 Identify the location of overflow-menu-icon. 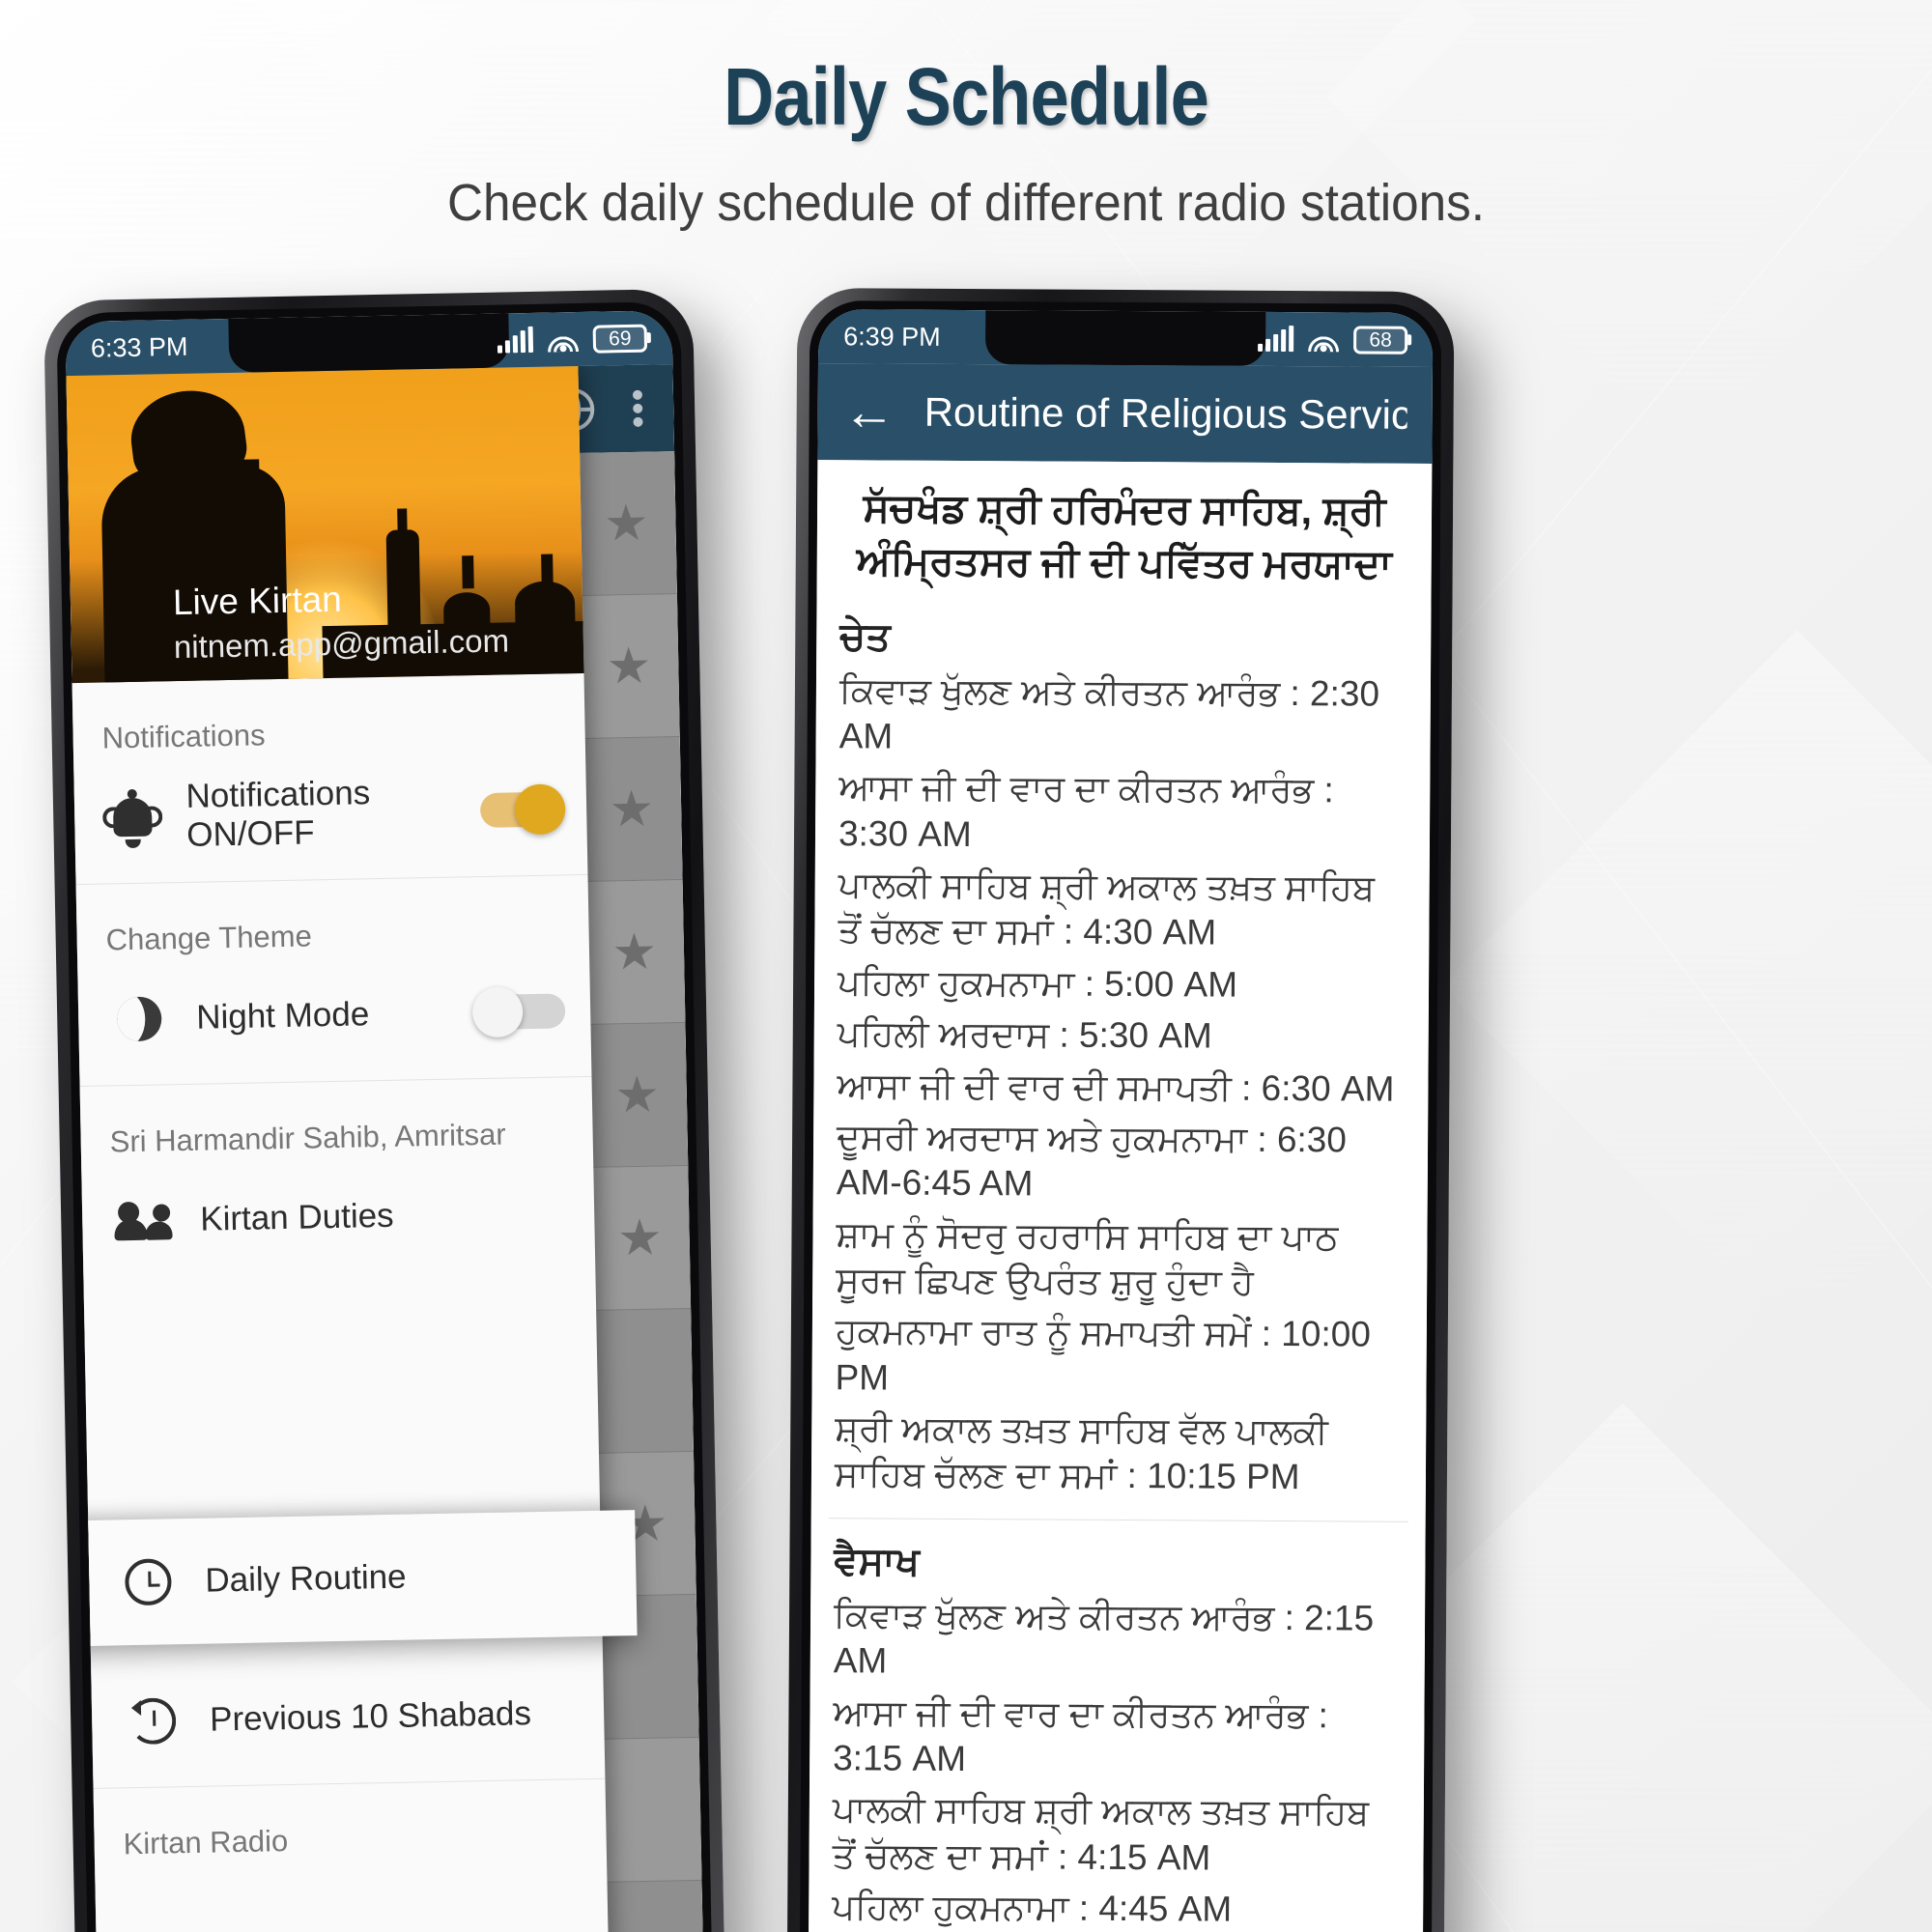
(638, 408).